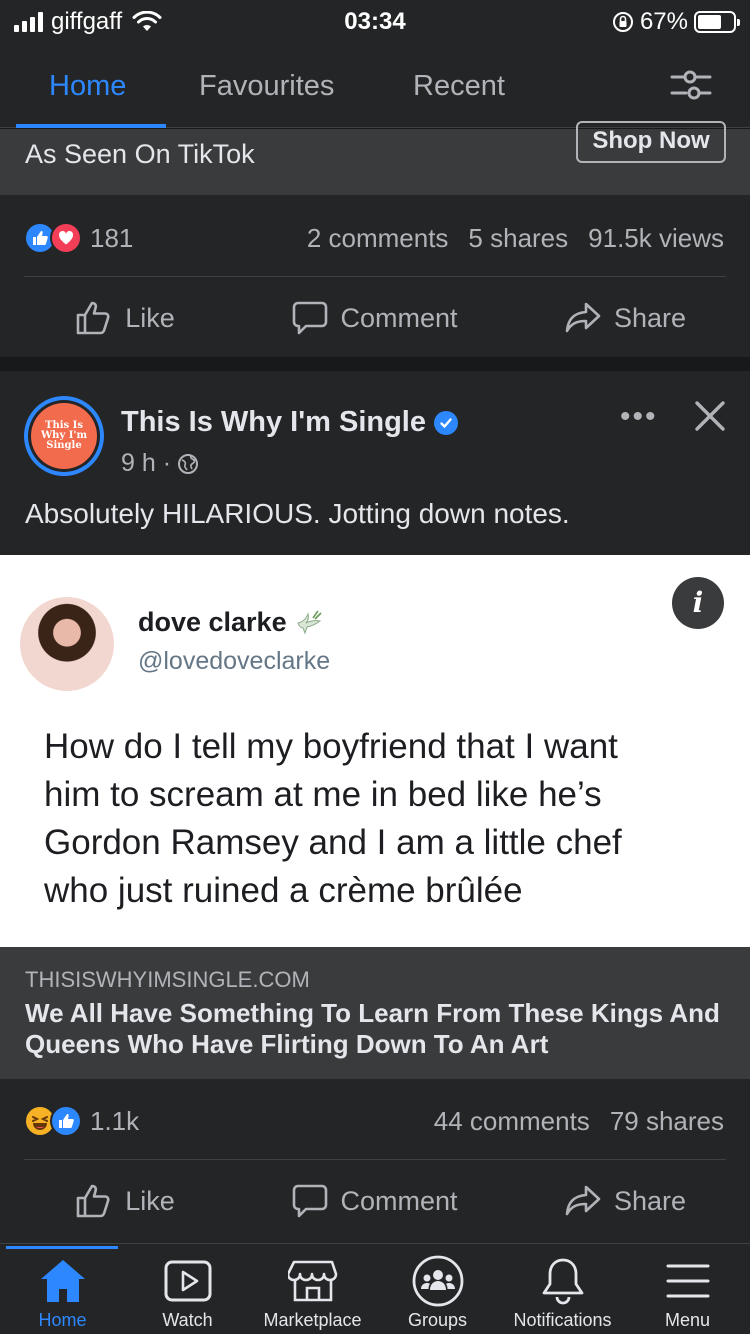  What do you see at coordinates (437, 1281) in the screenshot?
I see `groups-icon` at bounding box center [437, 1281].